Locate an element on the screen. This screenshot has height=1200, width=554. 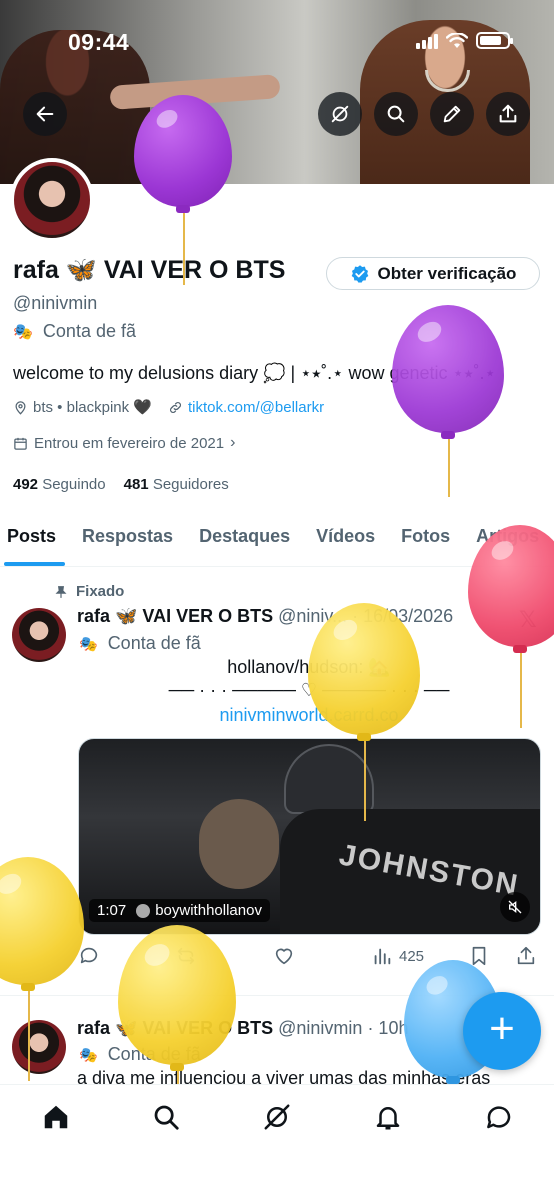
get-verified-label: Obter verificação is located at coordinates (447, 273).